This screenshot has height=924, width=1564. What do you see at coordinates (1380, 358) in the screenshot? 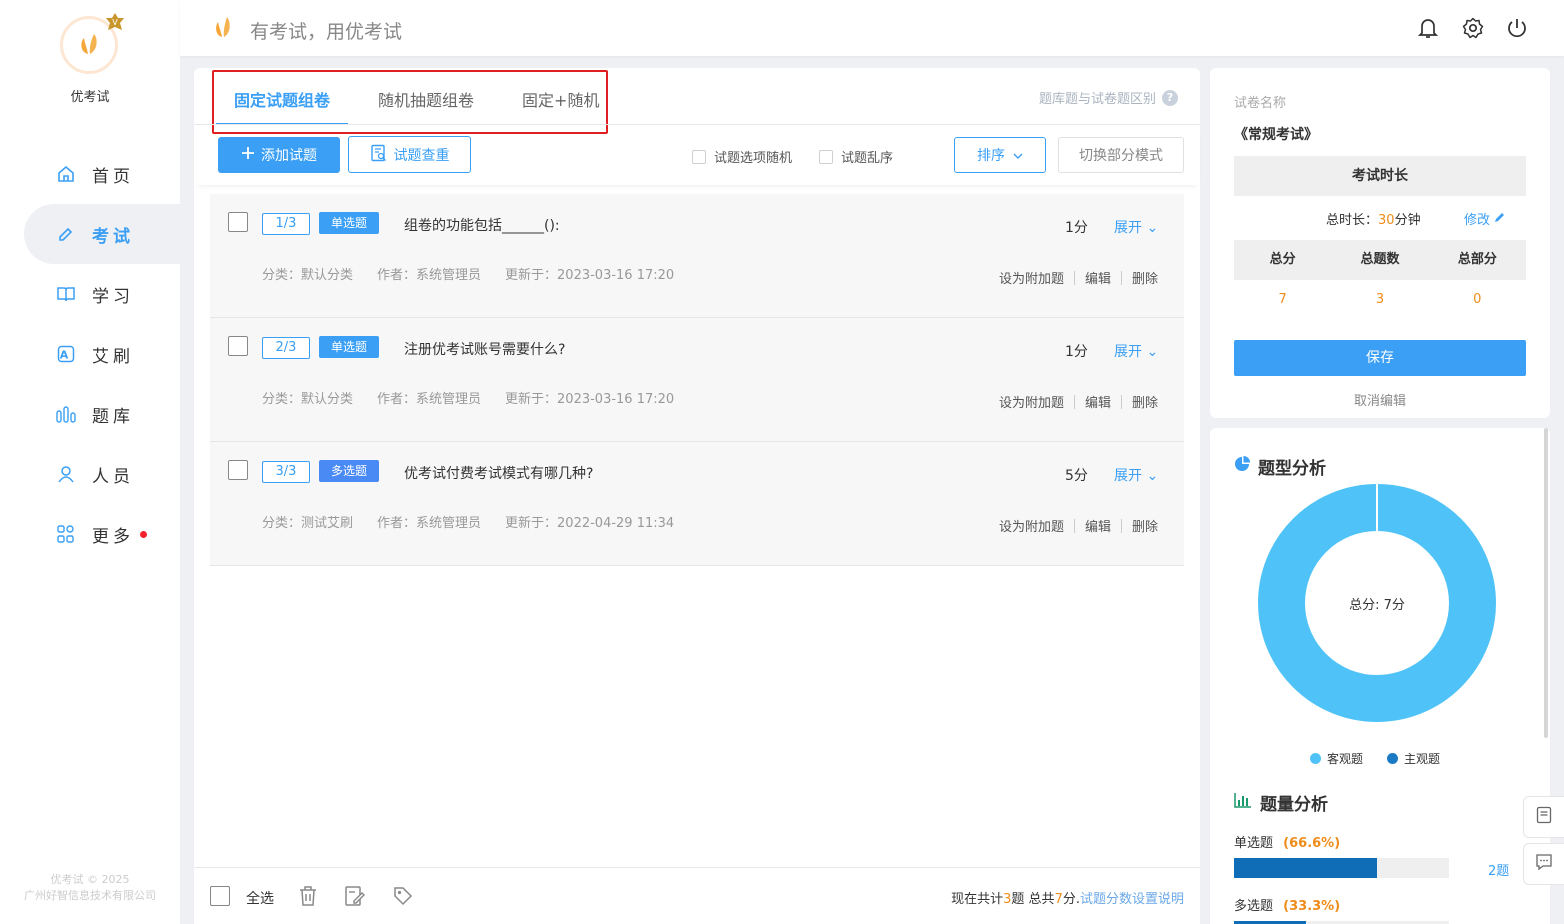
I see `save-button: 保存` at bounding box center [1380, 358].